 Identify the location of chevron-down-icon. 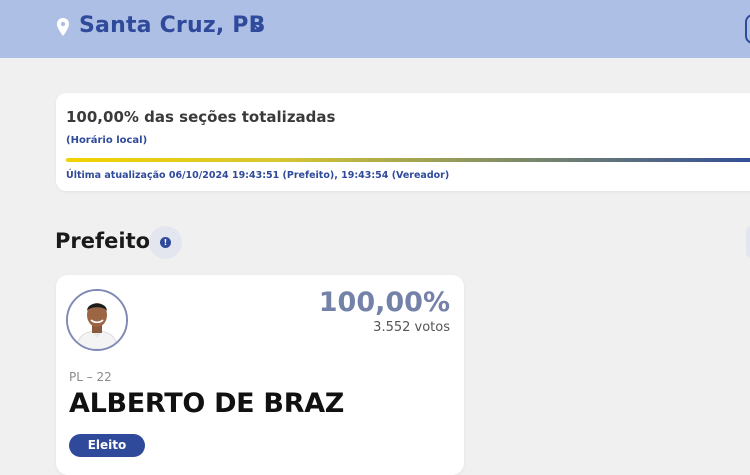
(258, 27).